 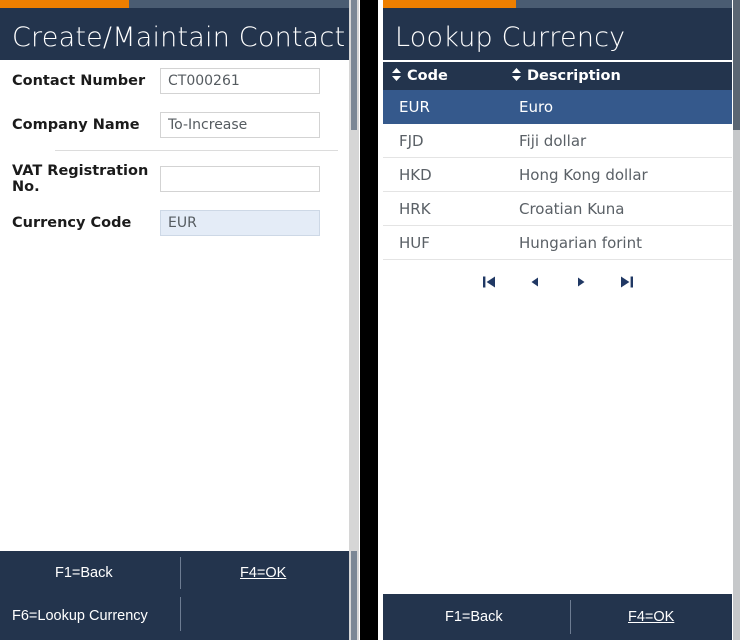 I want to click on field-row-contact-number: Contact Number, so click(x=174, y=81).